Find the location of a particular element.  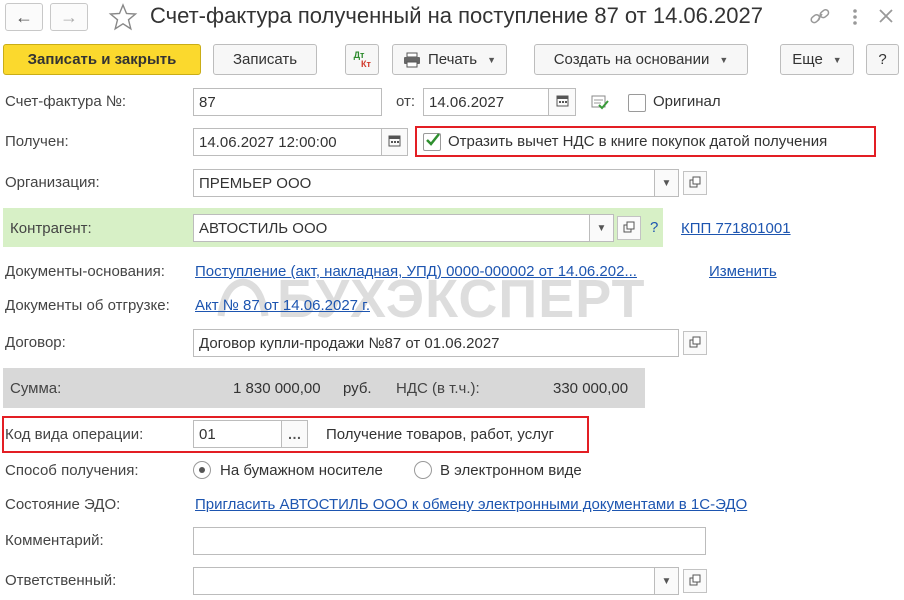

sum-row-background is located at coordinates (324, 388).